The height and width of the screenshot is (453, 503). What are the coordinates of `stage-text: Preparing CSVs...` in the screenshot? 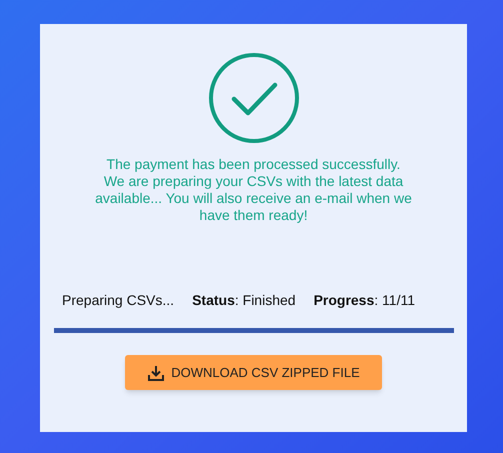 It's located at (118, 300).